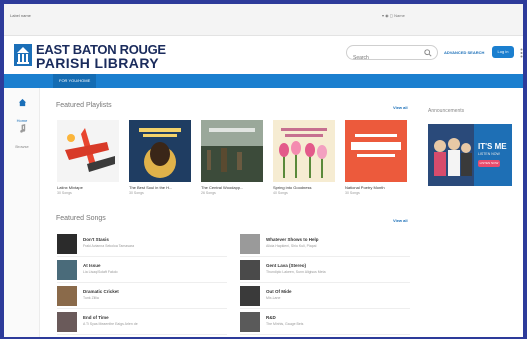 This screenshot has width=527, height=339. Describe the element at coordinates (96, 239) in the screenshot. I see `song-name: Don't Stasis` at that location.